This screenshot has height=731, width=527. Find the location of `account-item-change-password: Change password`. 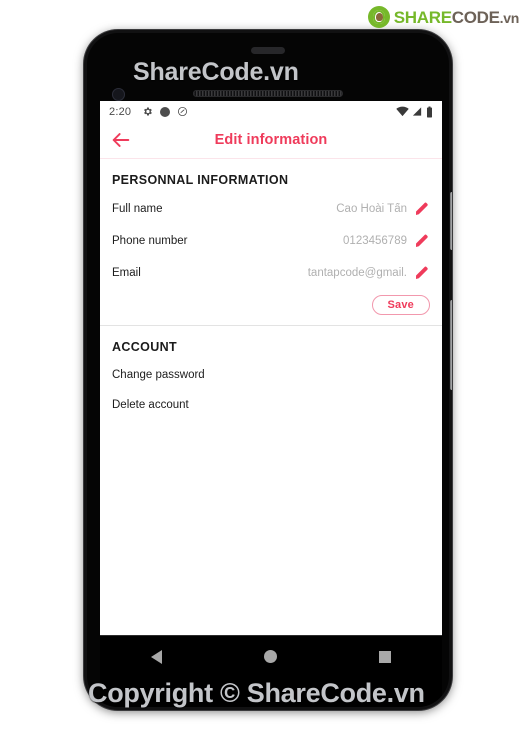

account-item-change-password: Change password is located at coordinates (271, 375).